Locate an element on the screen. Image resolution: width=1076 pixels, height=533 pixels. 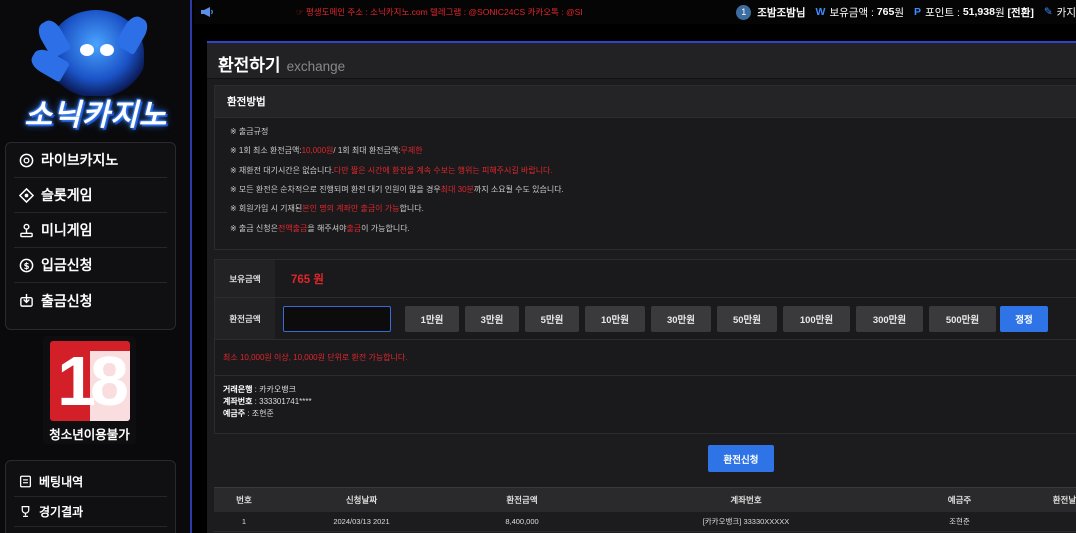
point-convert-link: [전환] is located at coordinates (1021, 12).